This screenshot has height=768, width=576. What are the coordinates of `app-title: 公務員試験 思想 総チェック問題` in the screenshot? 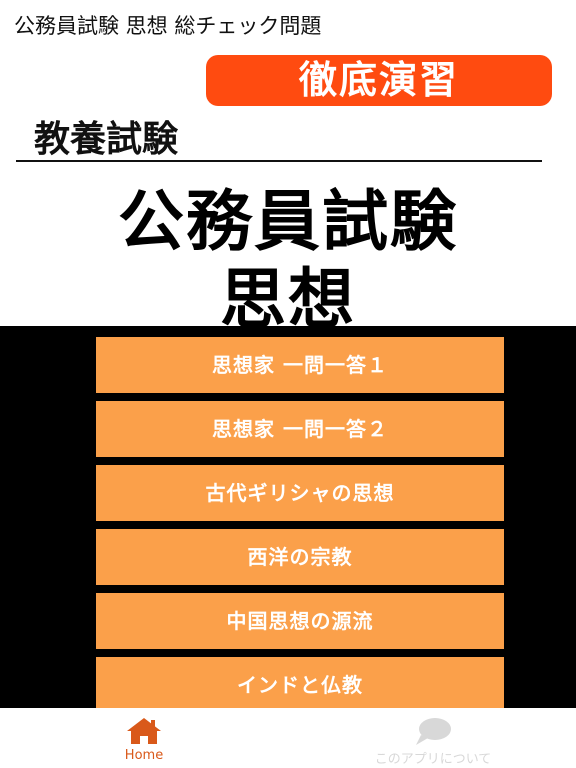 It's located at (168, 26).